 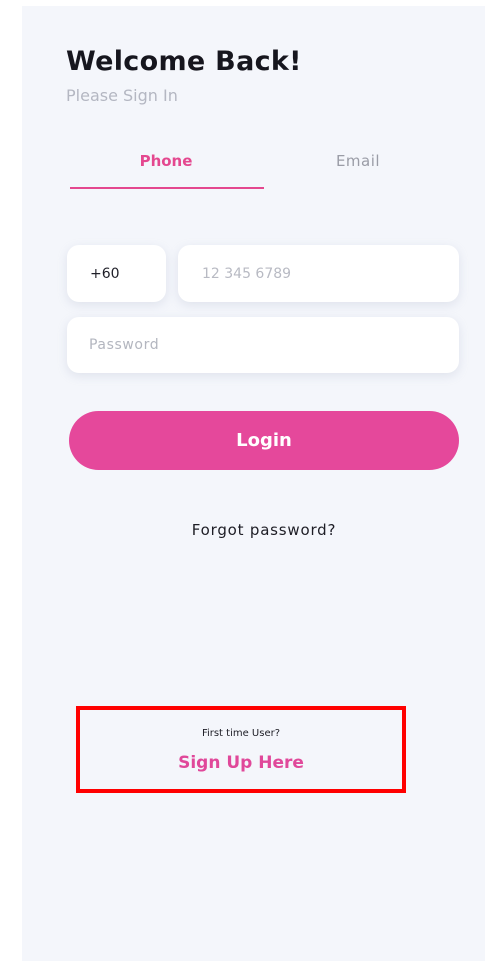 I want to click on phone-number-placeholder: 12 345 6789, so click(x=247, y=273).